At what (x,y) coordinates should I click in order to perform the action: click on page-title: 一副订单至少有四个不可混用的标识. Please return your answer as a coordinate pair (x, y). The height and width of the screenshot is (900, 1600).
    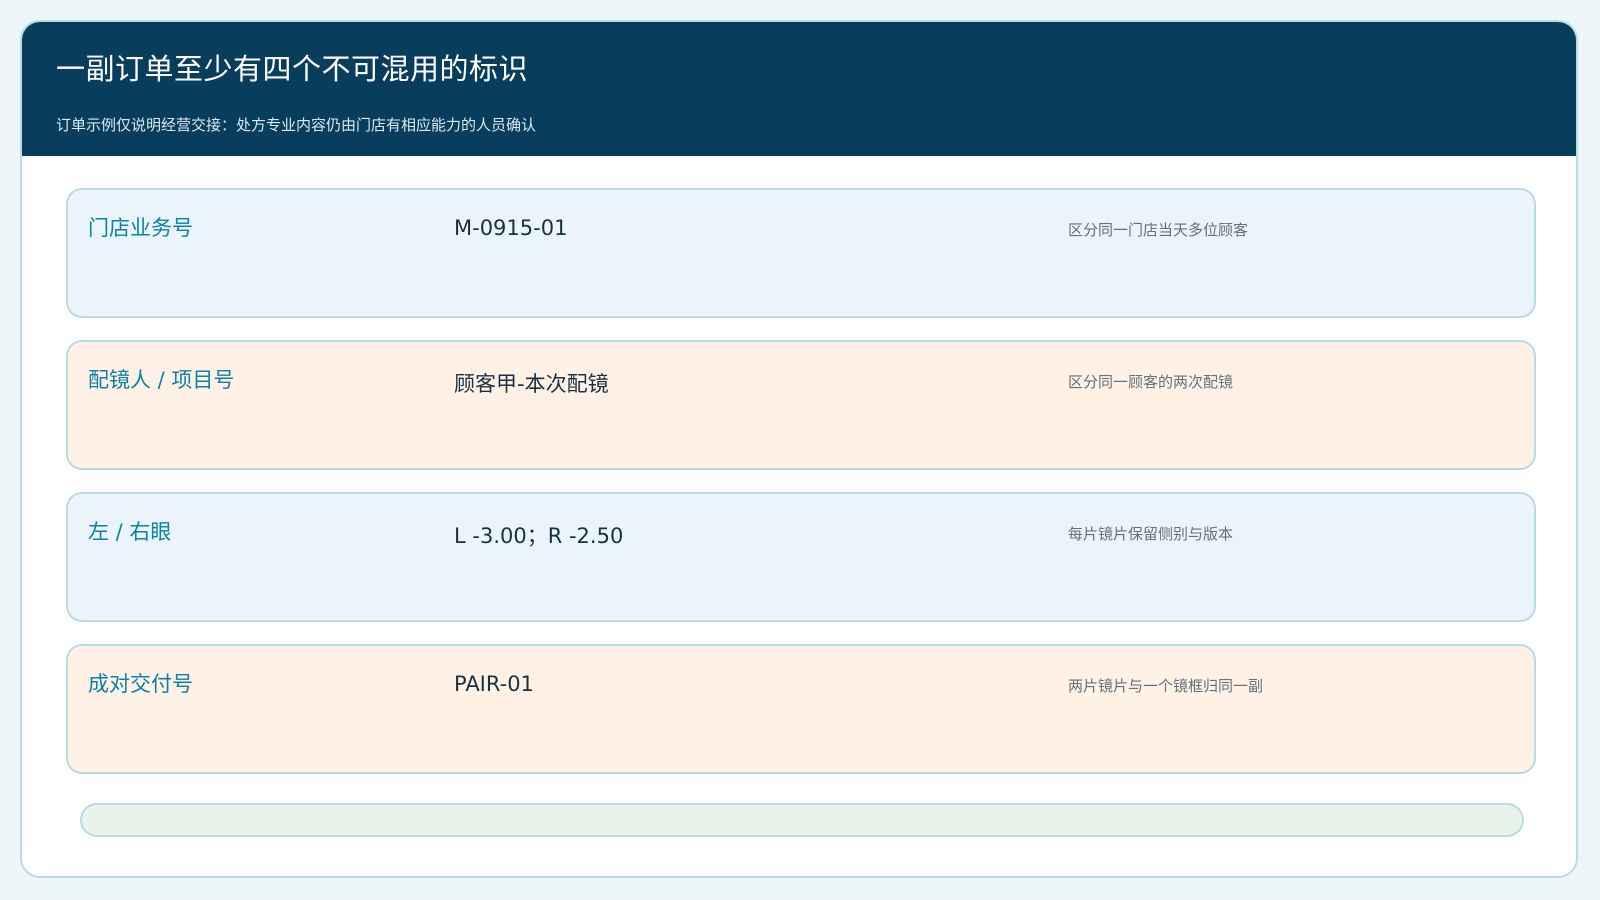
    Looking at the image, I should click on (292, 69).